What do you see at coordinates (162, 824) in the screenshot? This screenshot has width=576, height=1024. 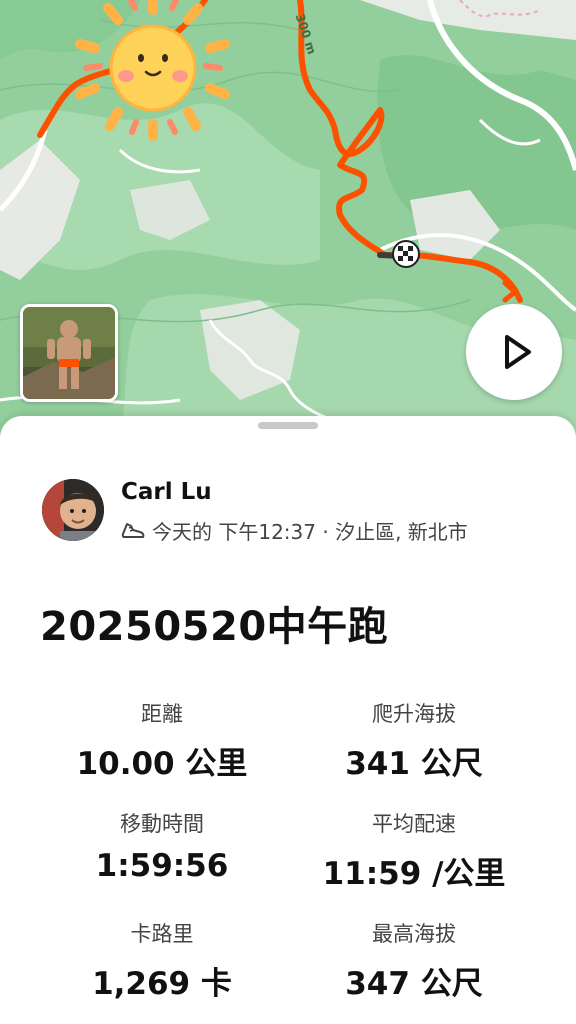 I see `stat-label: 移動時間` at bounding box center [162, 824].